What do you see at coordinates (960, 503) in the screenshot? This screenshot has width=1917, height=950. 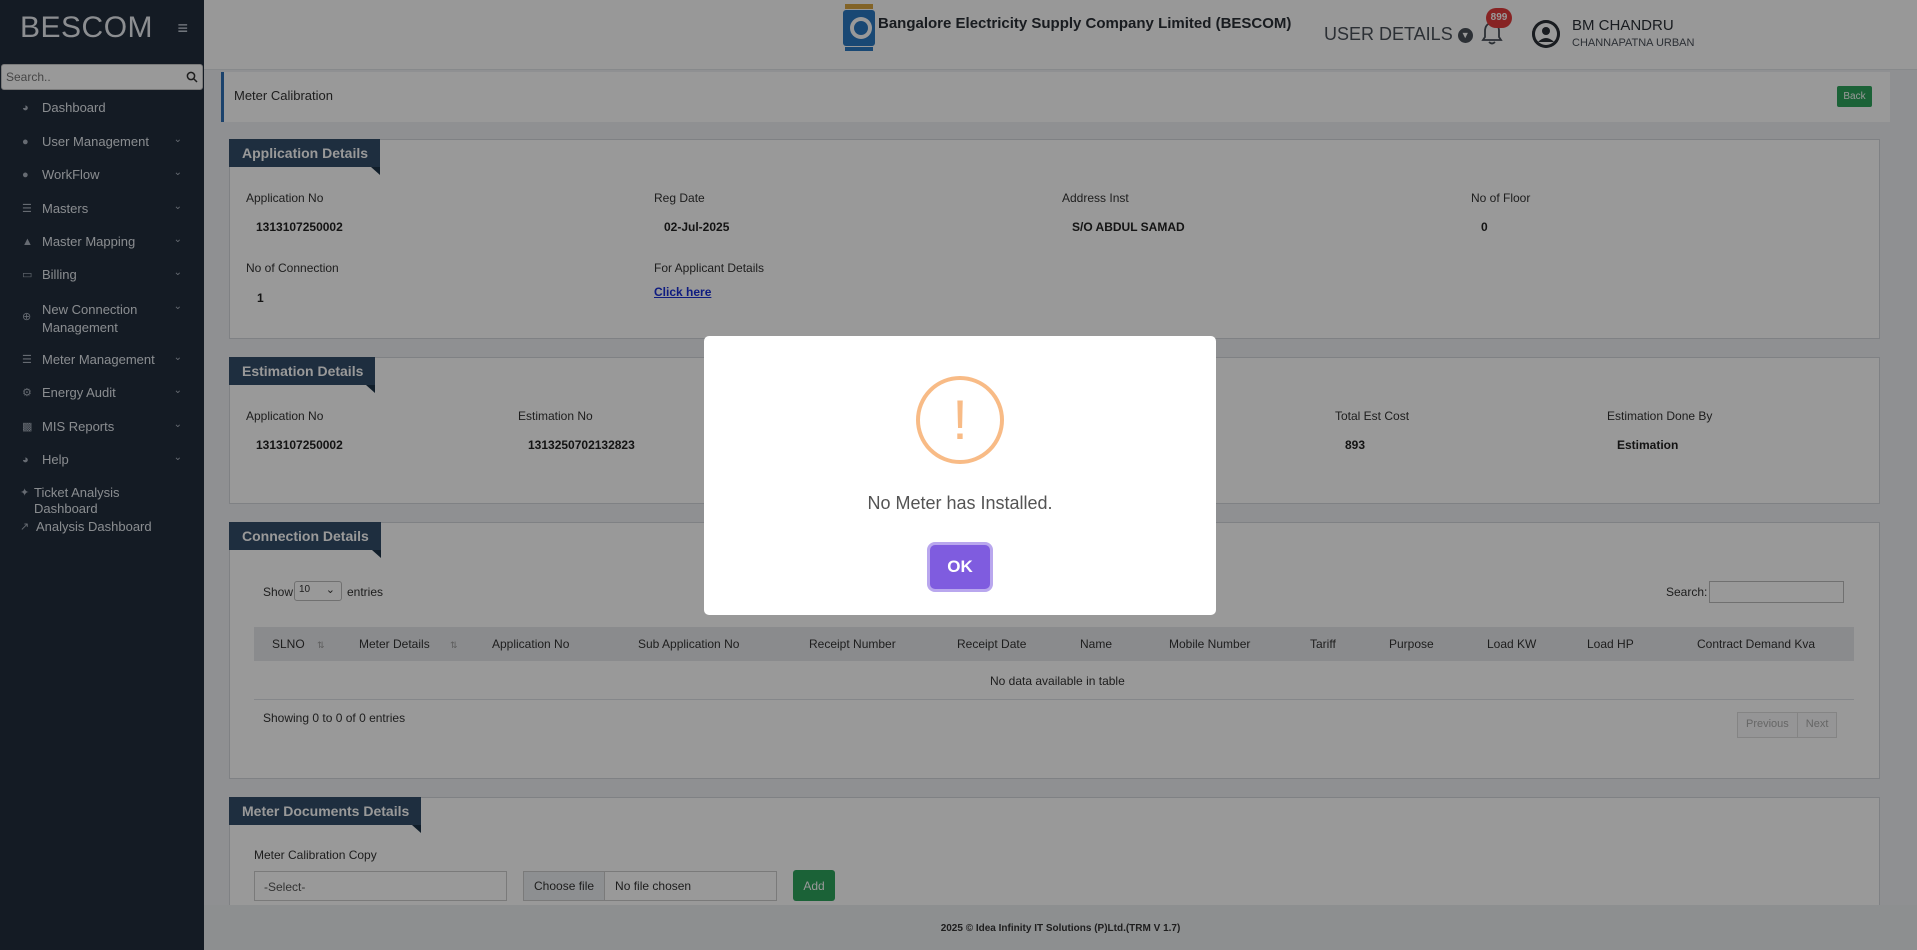 I see `alert-message: No Meter has Installed.` at bounding box center [960, 503].